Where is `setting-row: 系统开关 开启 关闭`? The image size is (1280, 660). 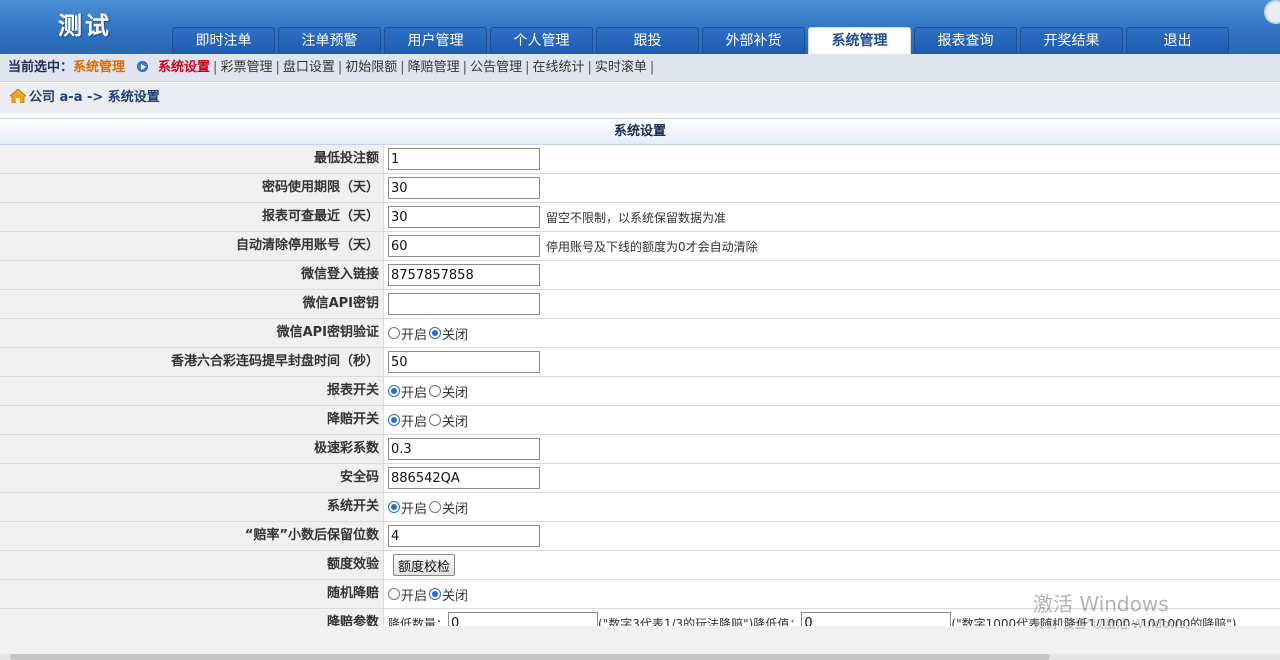
setting-row: 系统开关 开启 关闭 is located at coordinates (640, 507).